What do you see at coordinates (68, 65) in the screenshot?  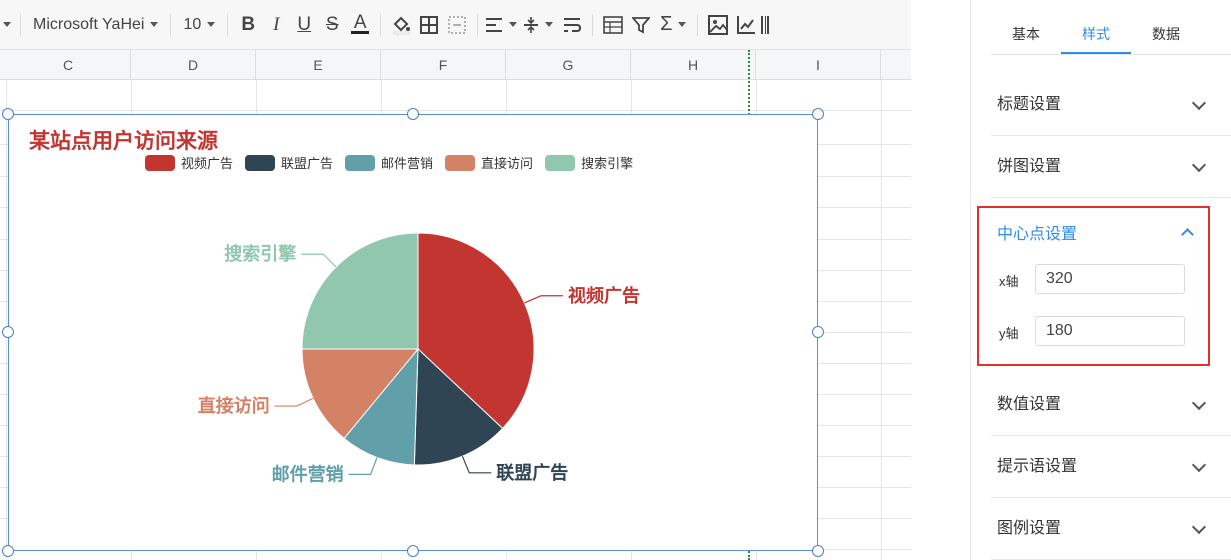 I see `column-header-c: C` at bounding box center [68, 65].